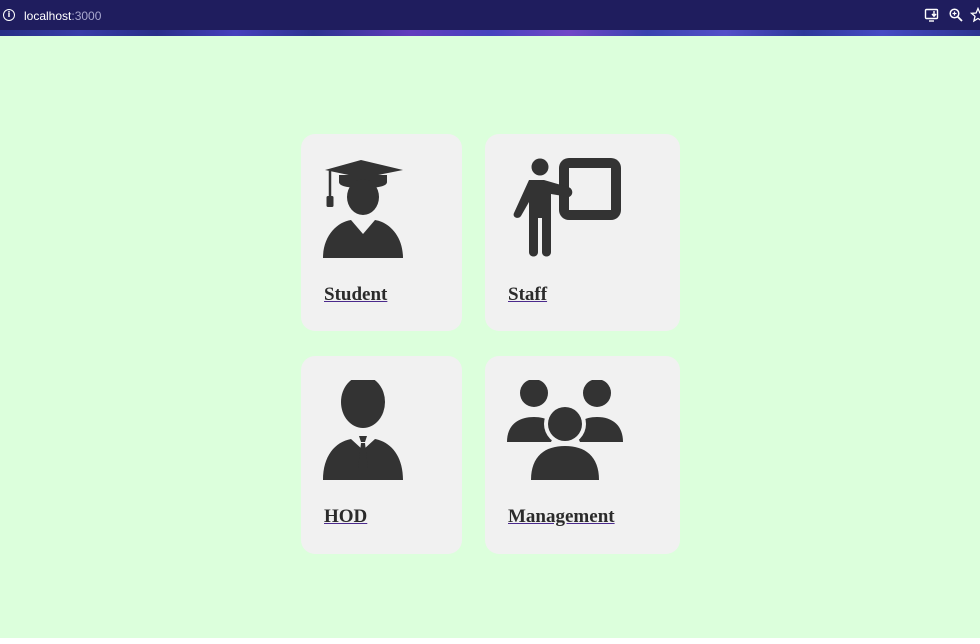  Describe the element at coordinates (86, 16) in the screenshot. I see `url-port: :3000` at that location.